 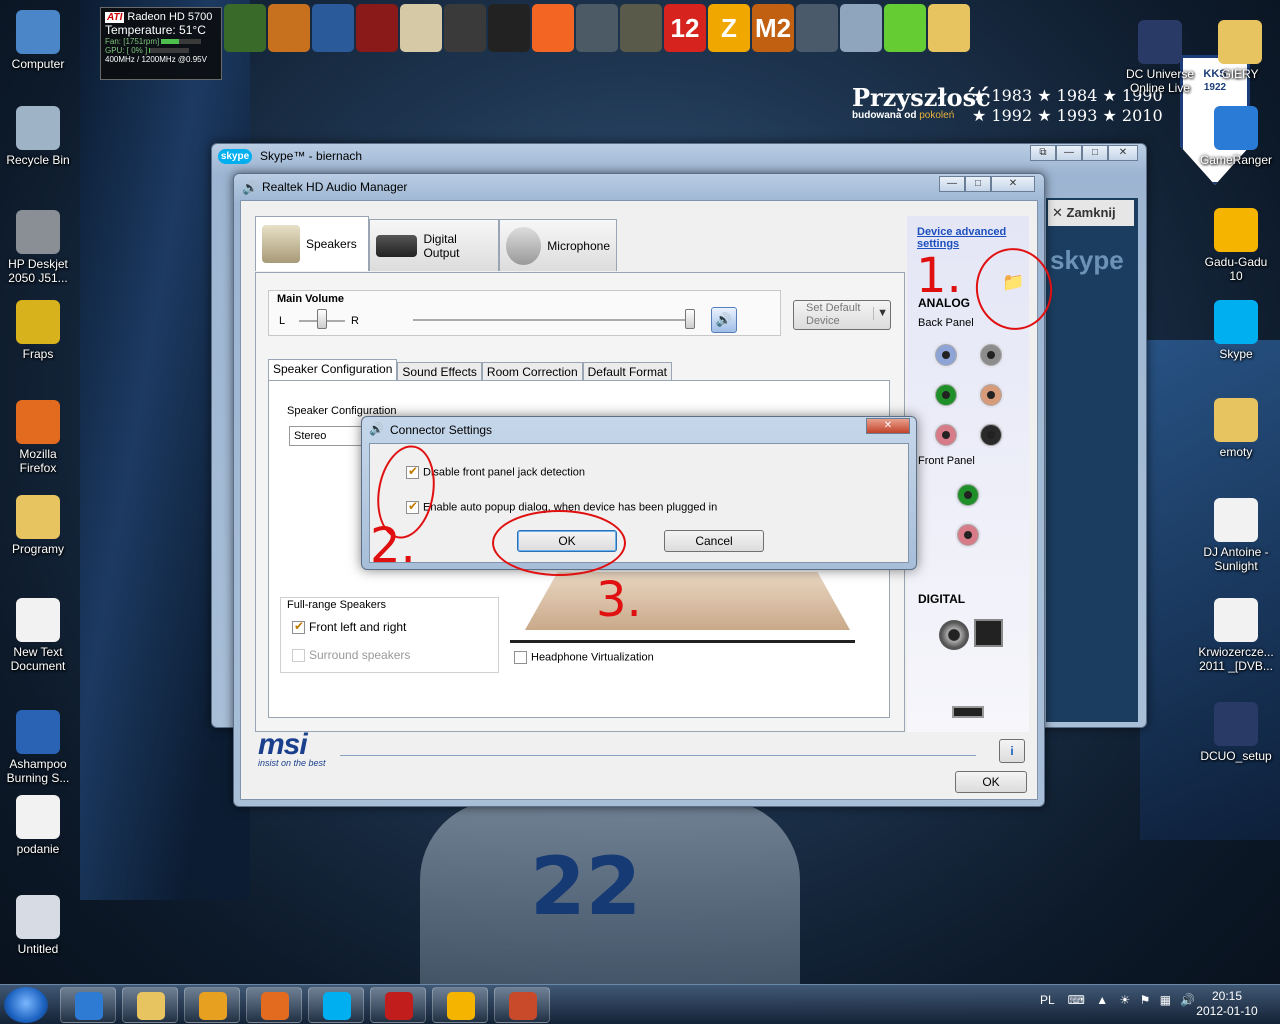 I want to click on surround-checkbox, so click(x=298, y=656).